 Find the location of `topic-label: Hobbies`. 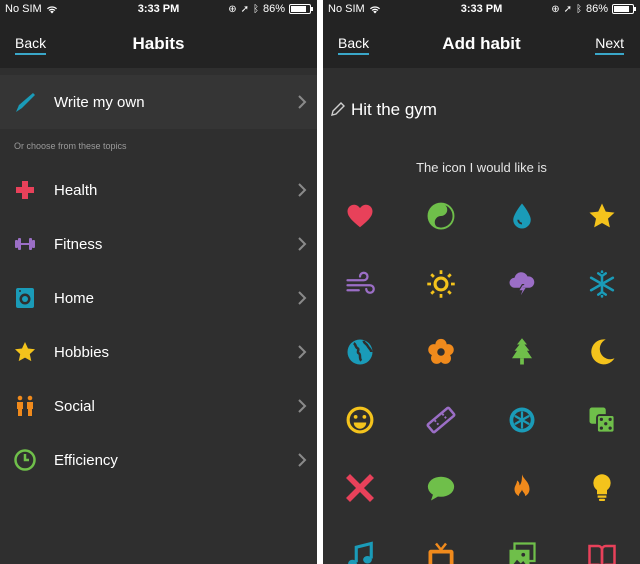

topic-label: Hobbies is located at coordinates (82, 352).